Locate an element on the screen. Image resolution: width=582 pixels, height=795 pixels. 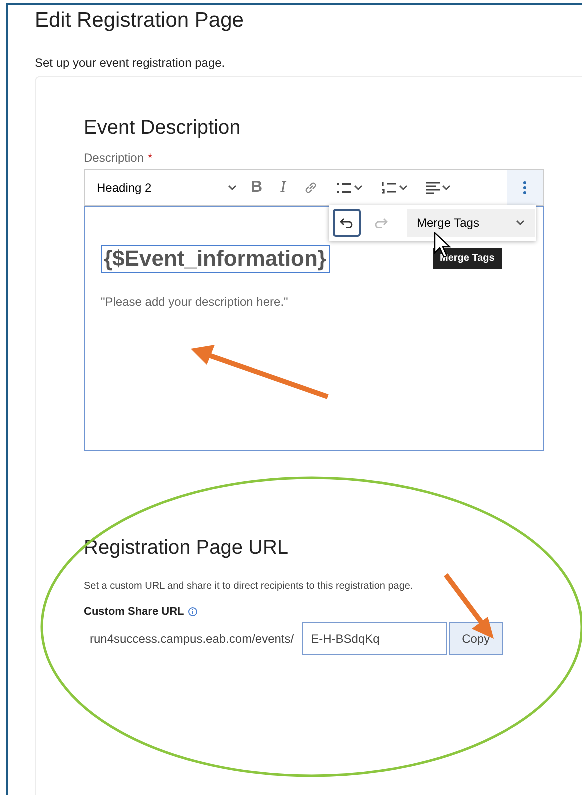
required-mark: * is located at coordinates (150, 158).